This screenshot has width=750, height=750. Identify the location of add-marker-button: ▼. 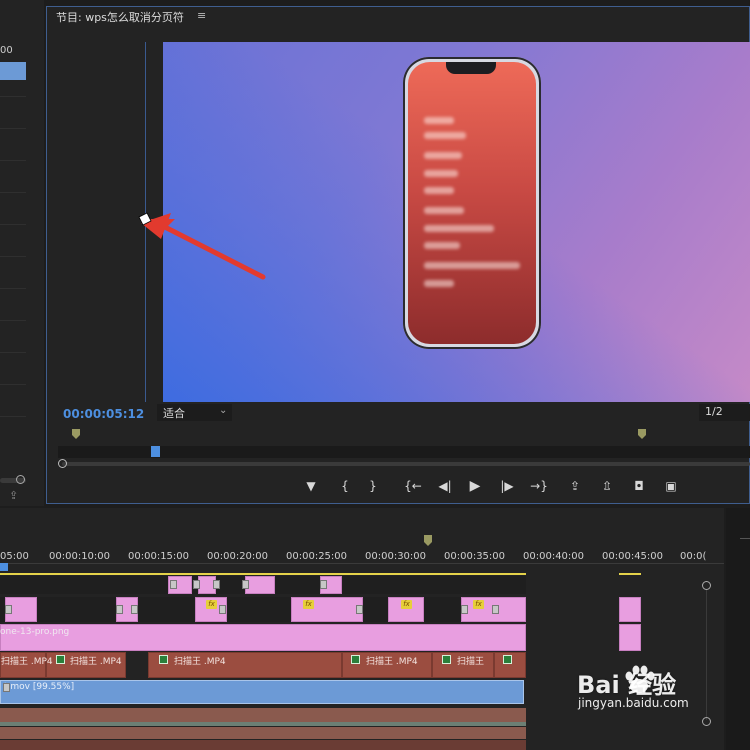
(311, 486).